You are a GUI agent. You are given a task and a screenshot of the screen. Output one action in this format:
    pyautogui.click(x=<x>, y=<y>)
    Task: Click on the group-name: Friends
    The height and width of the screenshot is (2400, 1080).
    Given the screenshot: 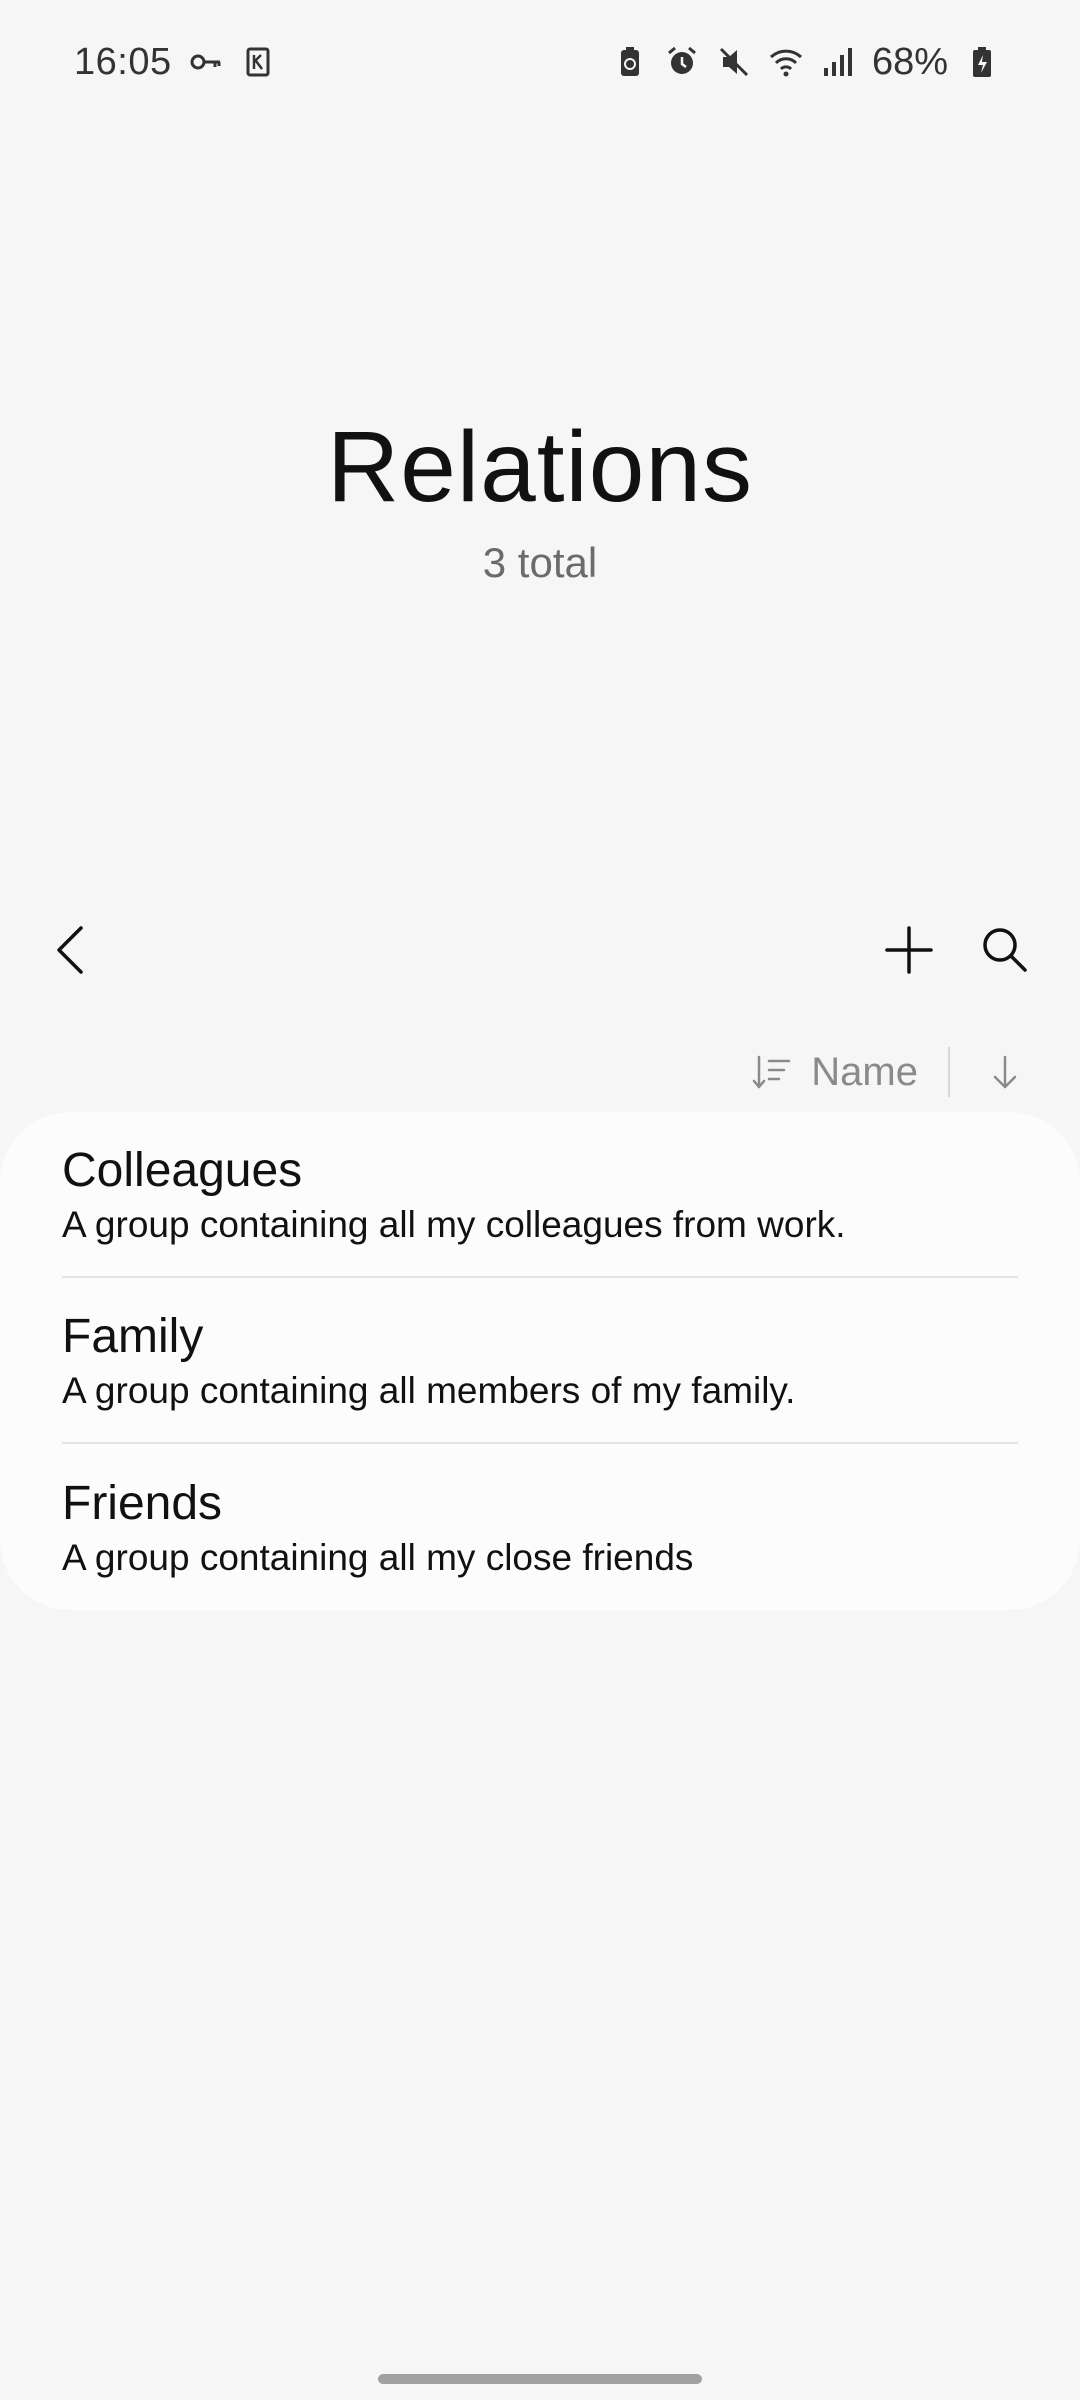 What is the action you would take?
    pyautogui.click(x=142, y=1503)
    